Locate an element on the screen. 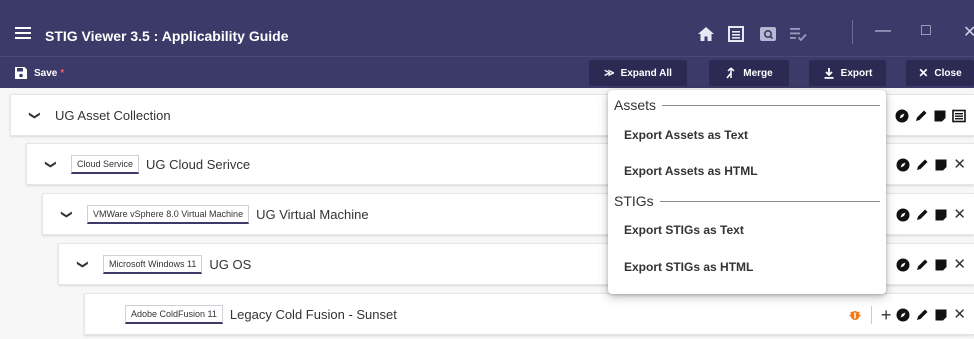 This screenshot has width=974, height=339. row-label: UG Cloud Serivce is located at coordinates (198, 164).